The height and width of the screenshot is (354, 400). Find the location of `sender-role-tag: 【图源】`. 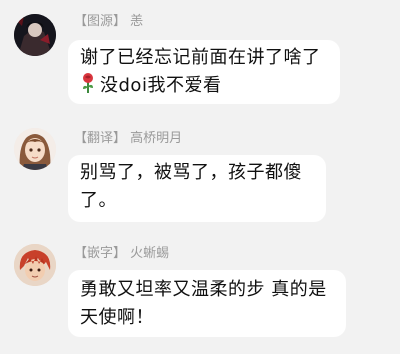

sender-role-tag: 【图源】 is located at coordinates (100, 21).